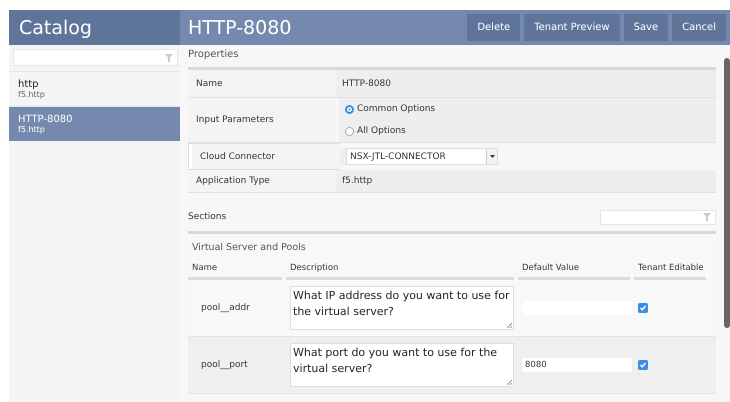 The height and width of the screenshot is (402, 730). Describe the element at coordinates (551, 268) in the screenshot. I see `column-header: Default Value` at that location.